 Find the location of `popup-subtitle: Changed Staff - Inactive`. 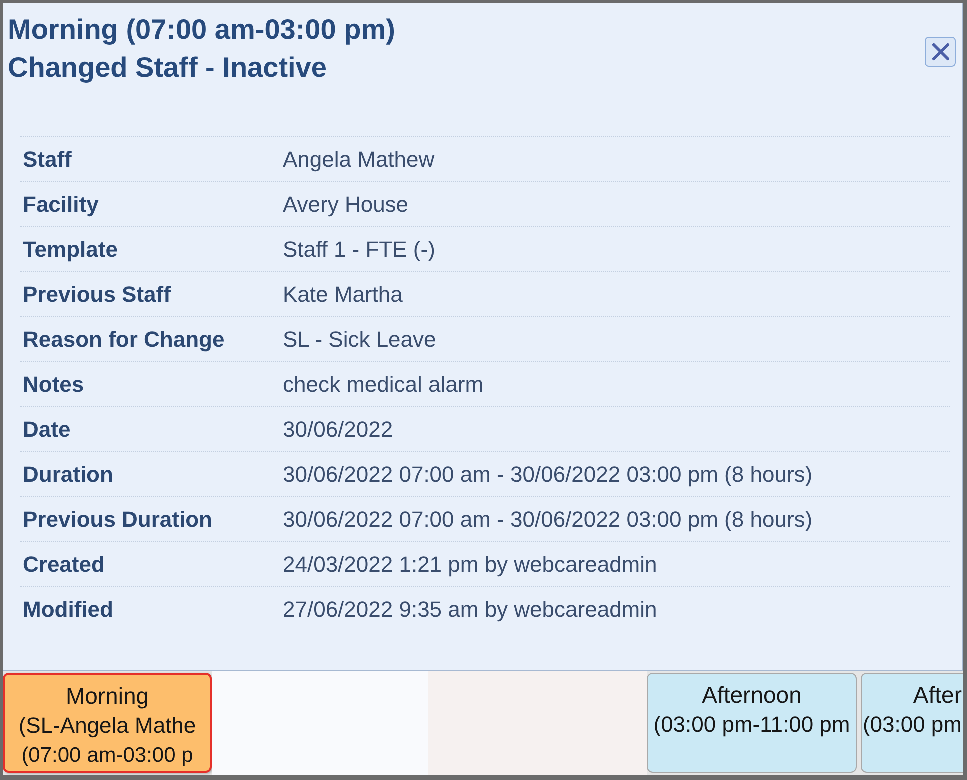

popup-subtitle: Changed Staff - Inactive is located at coordinates (167, 68).